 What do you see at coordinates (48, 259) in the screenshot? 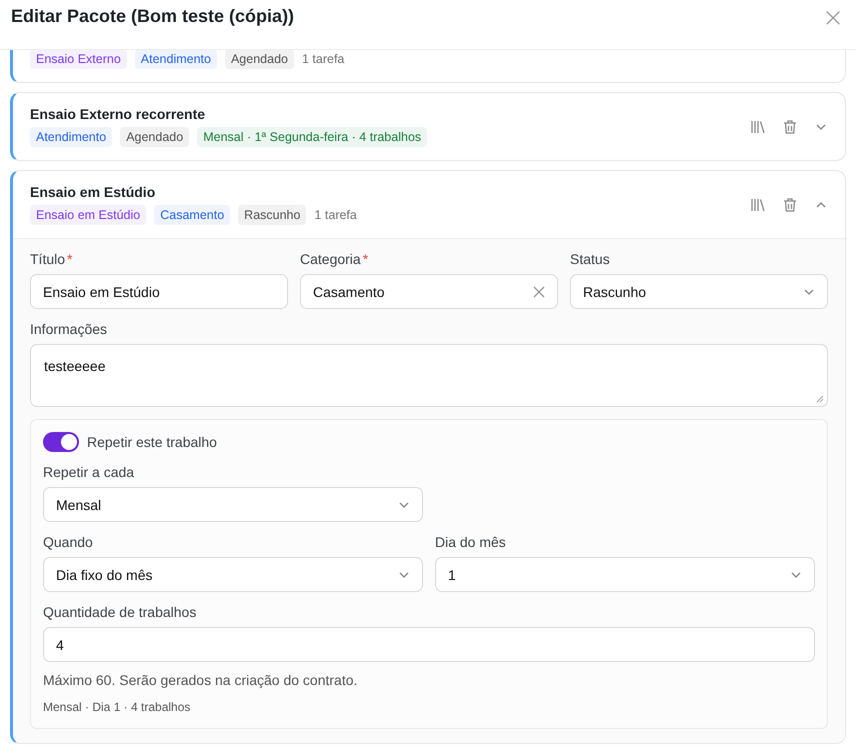
I see `field-label: Título` at bounding box center [48, 259].